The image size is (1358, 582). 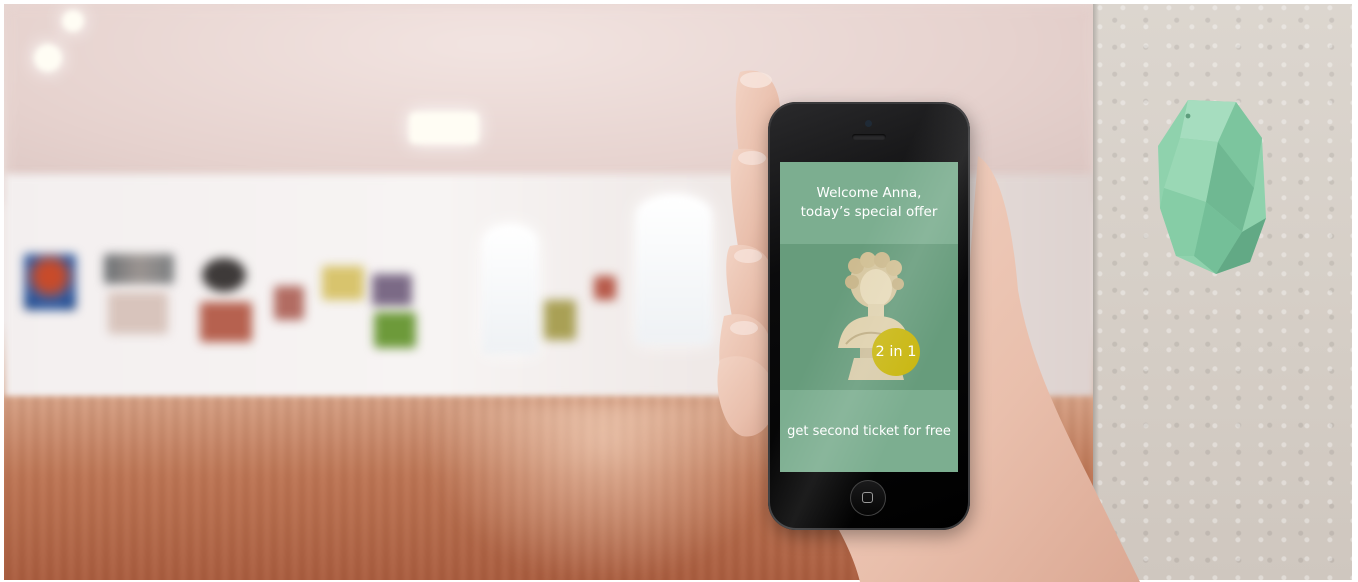 I want to click on home-button-icon, so click(x=868, y=498).